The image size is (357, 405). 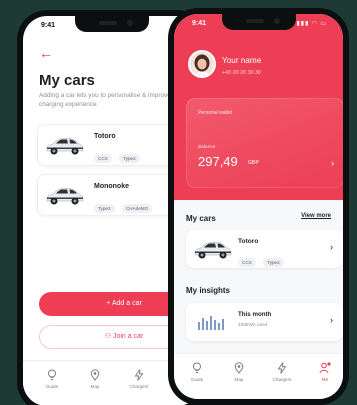 I want to click on view-more-link: View more, so click(x=316, y=216).